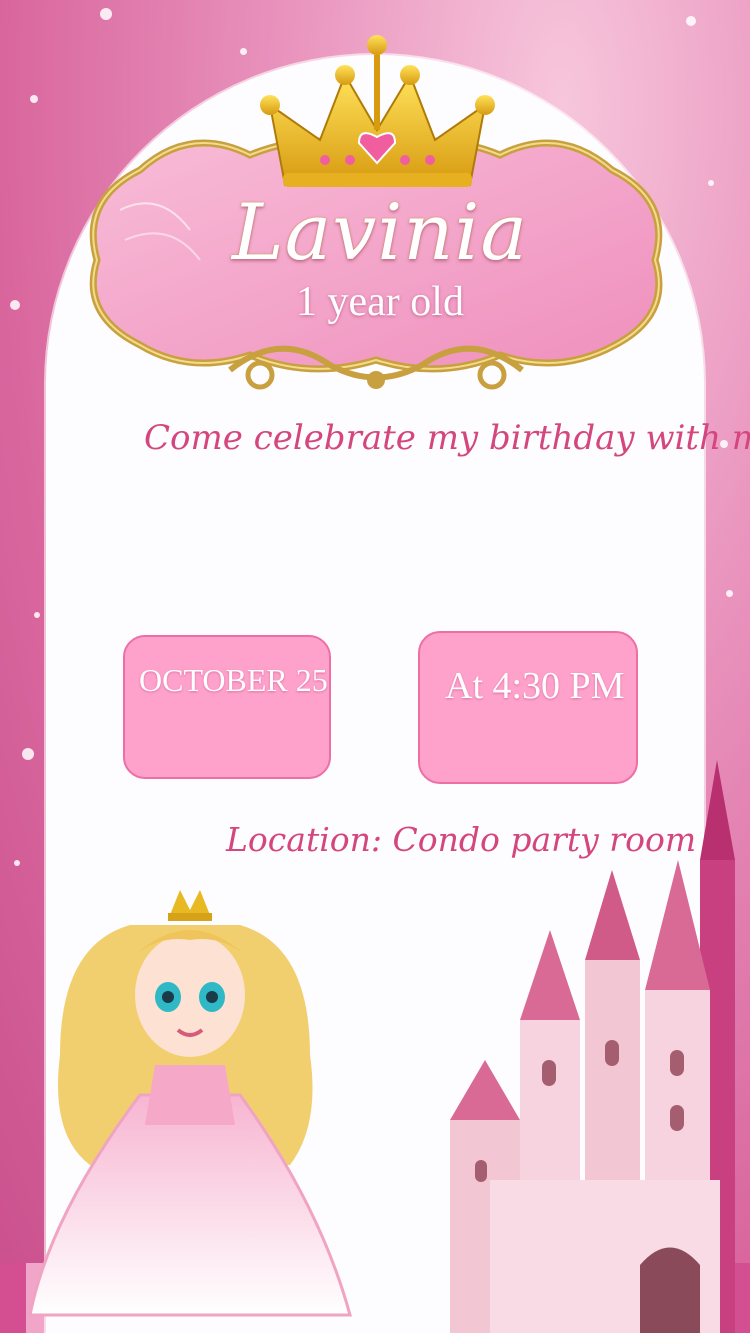 This screenshot has width=750, height=1333. What do you see at coordinates (380, 233) in the screenshot?
I see `child-name: Lavinia` at bounding box center [380, 233].